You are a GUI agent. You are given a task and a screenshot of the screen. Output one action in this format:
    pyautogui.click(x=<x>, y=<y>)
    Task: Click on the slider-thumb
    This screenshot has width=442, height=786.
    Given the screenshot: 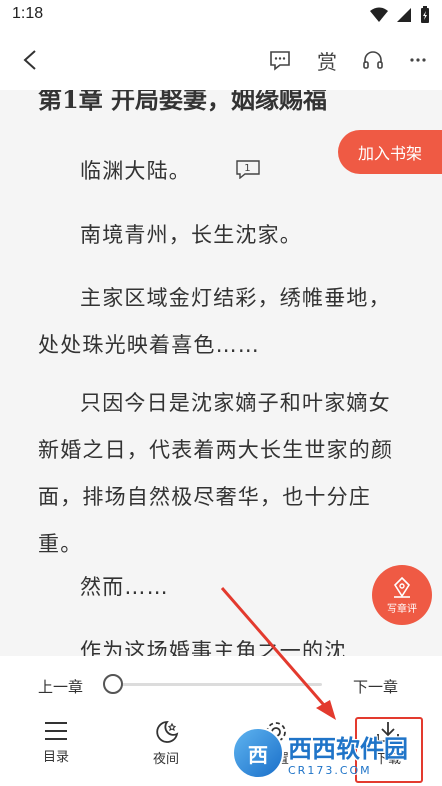 What is the action you would take?
    pyautogui.click(x=113, y=684)
    